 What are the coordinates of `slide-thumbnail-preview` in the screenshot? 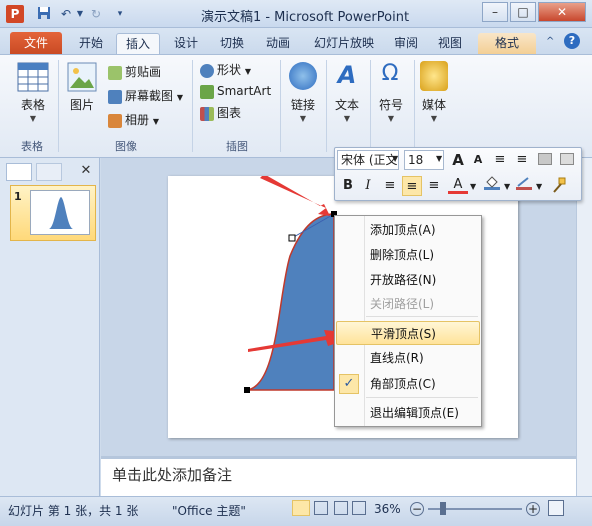 It's located at (60, 212).